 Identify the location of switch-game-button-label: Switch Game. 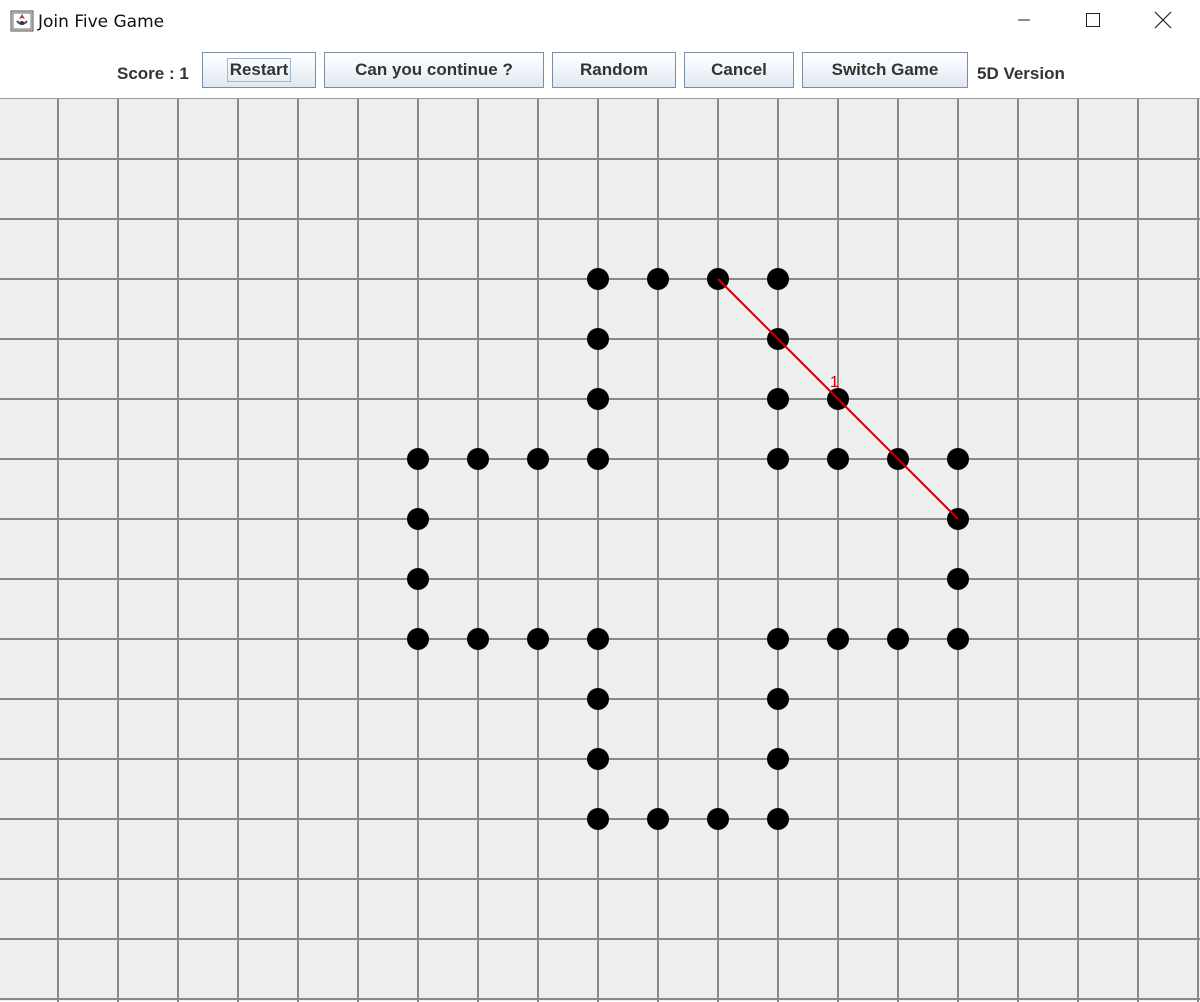
(885, 69).